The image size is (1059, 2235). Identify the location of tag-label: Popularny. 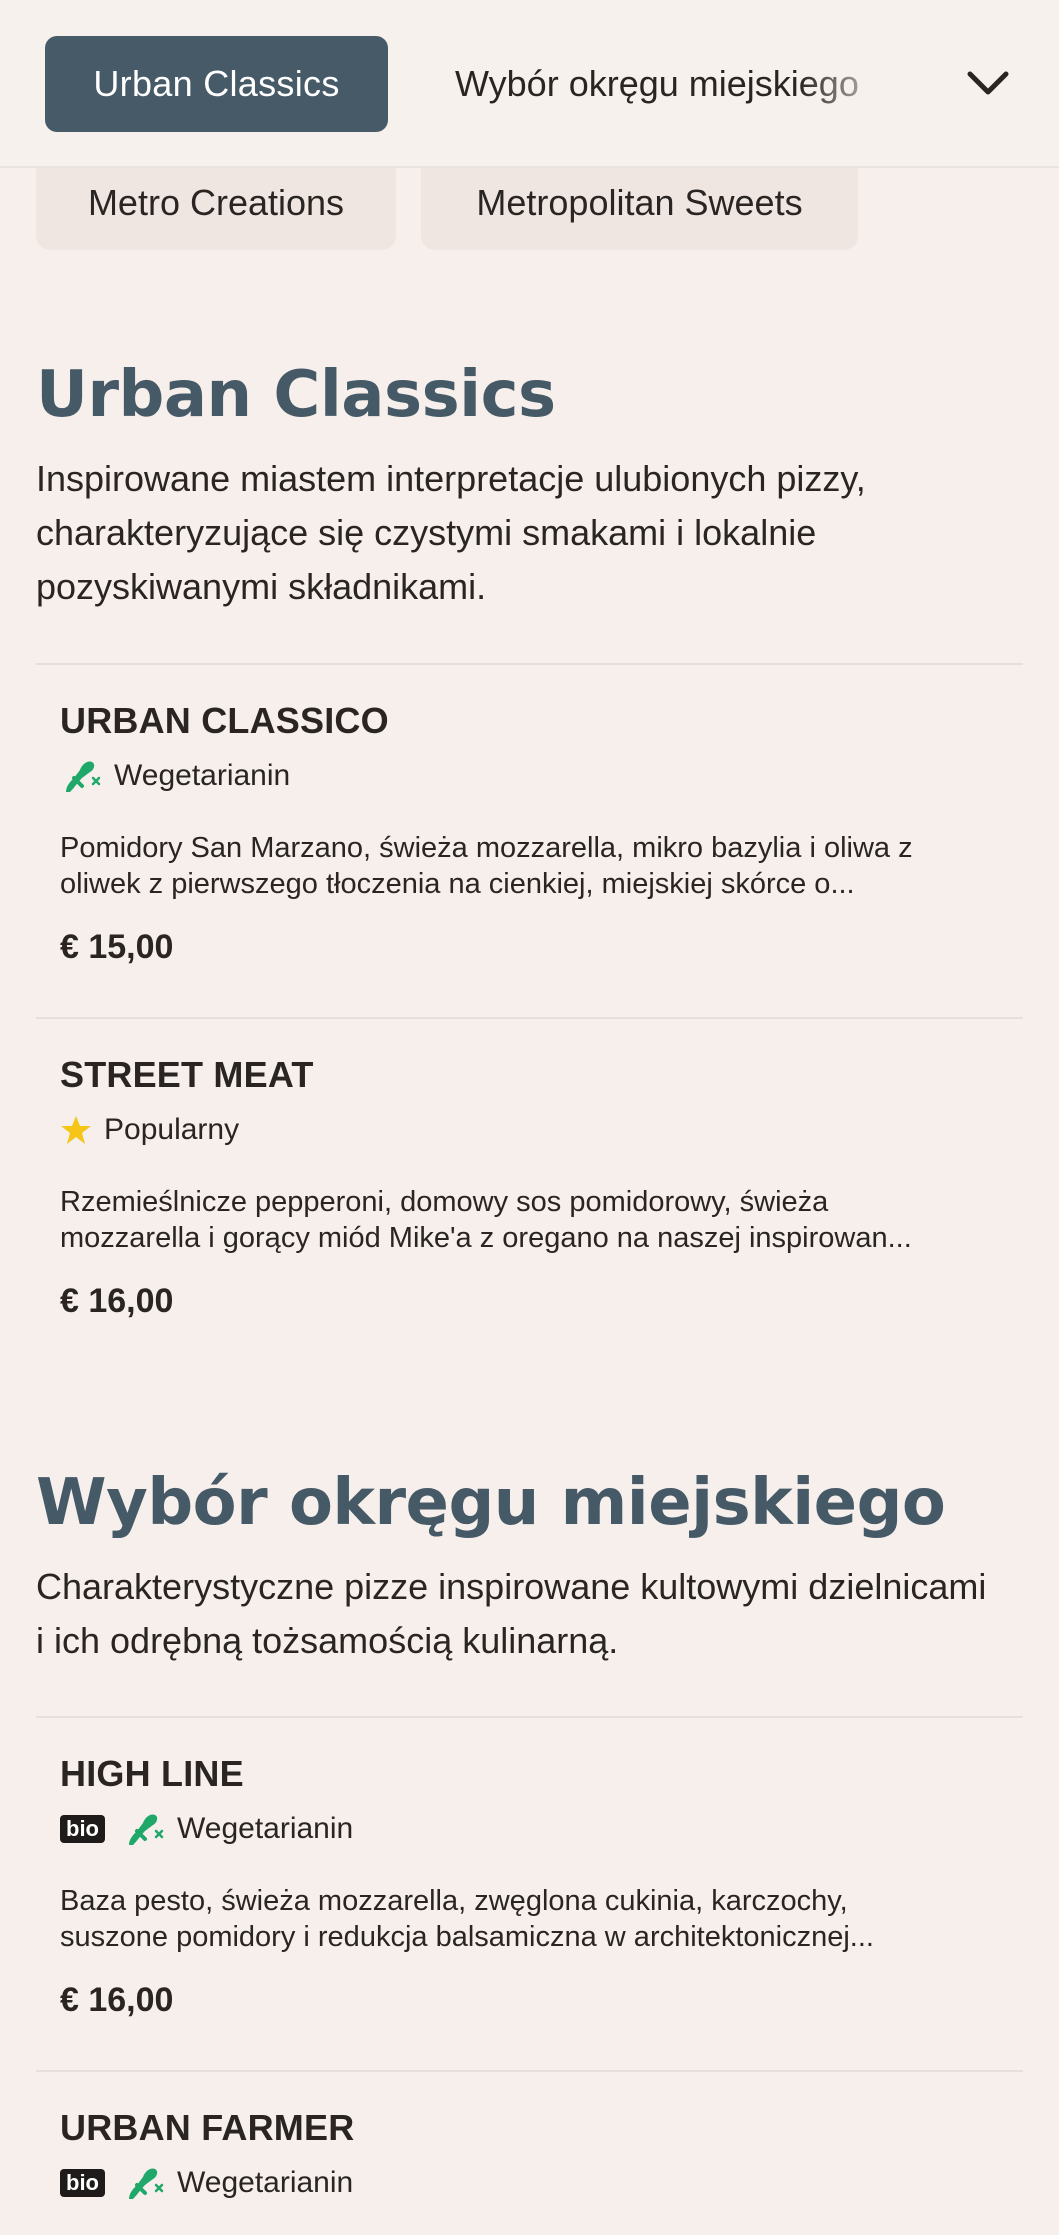
(172, 1129).